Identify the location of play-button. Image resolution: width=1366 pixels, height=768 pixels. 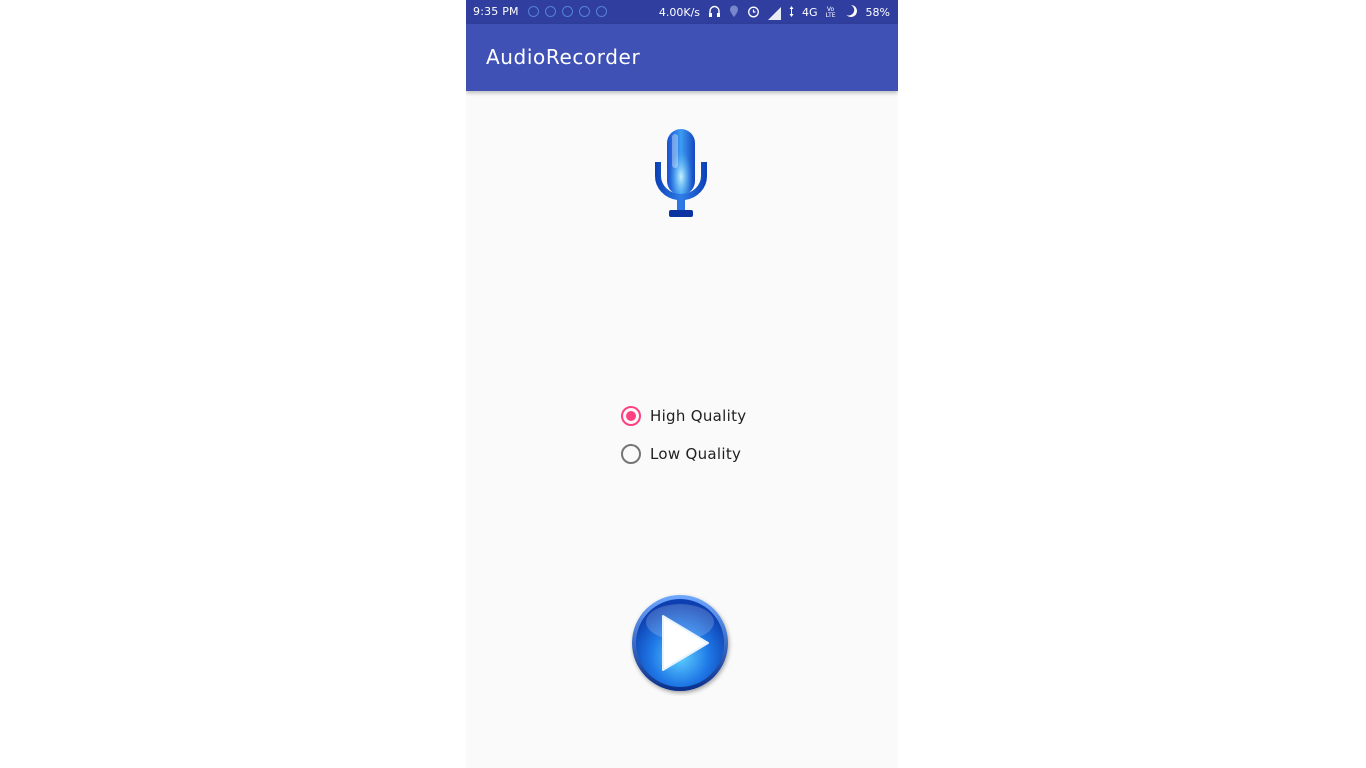
(682, 644).